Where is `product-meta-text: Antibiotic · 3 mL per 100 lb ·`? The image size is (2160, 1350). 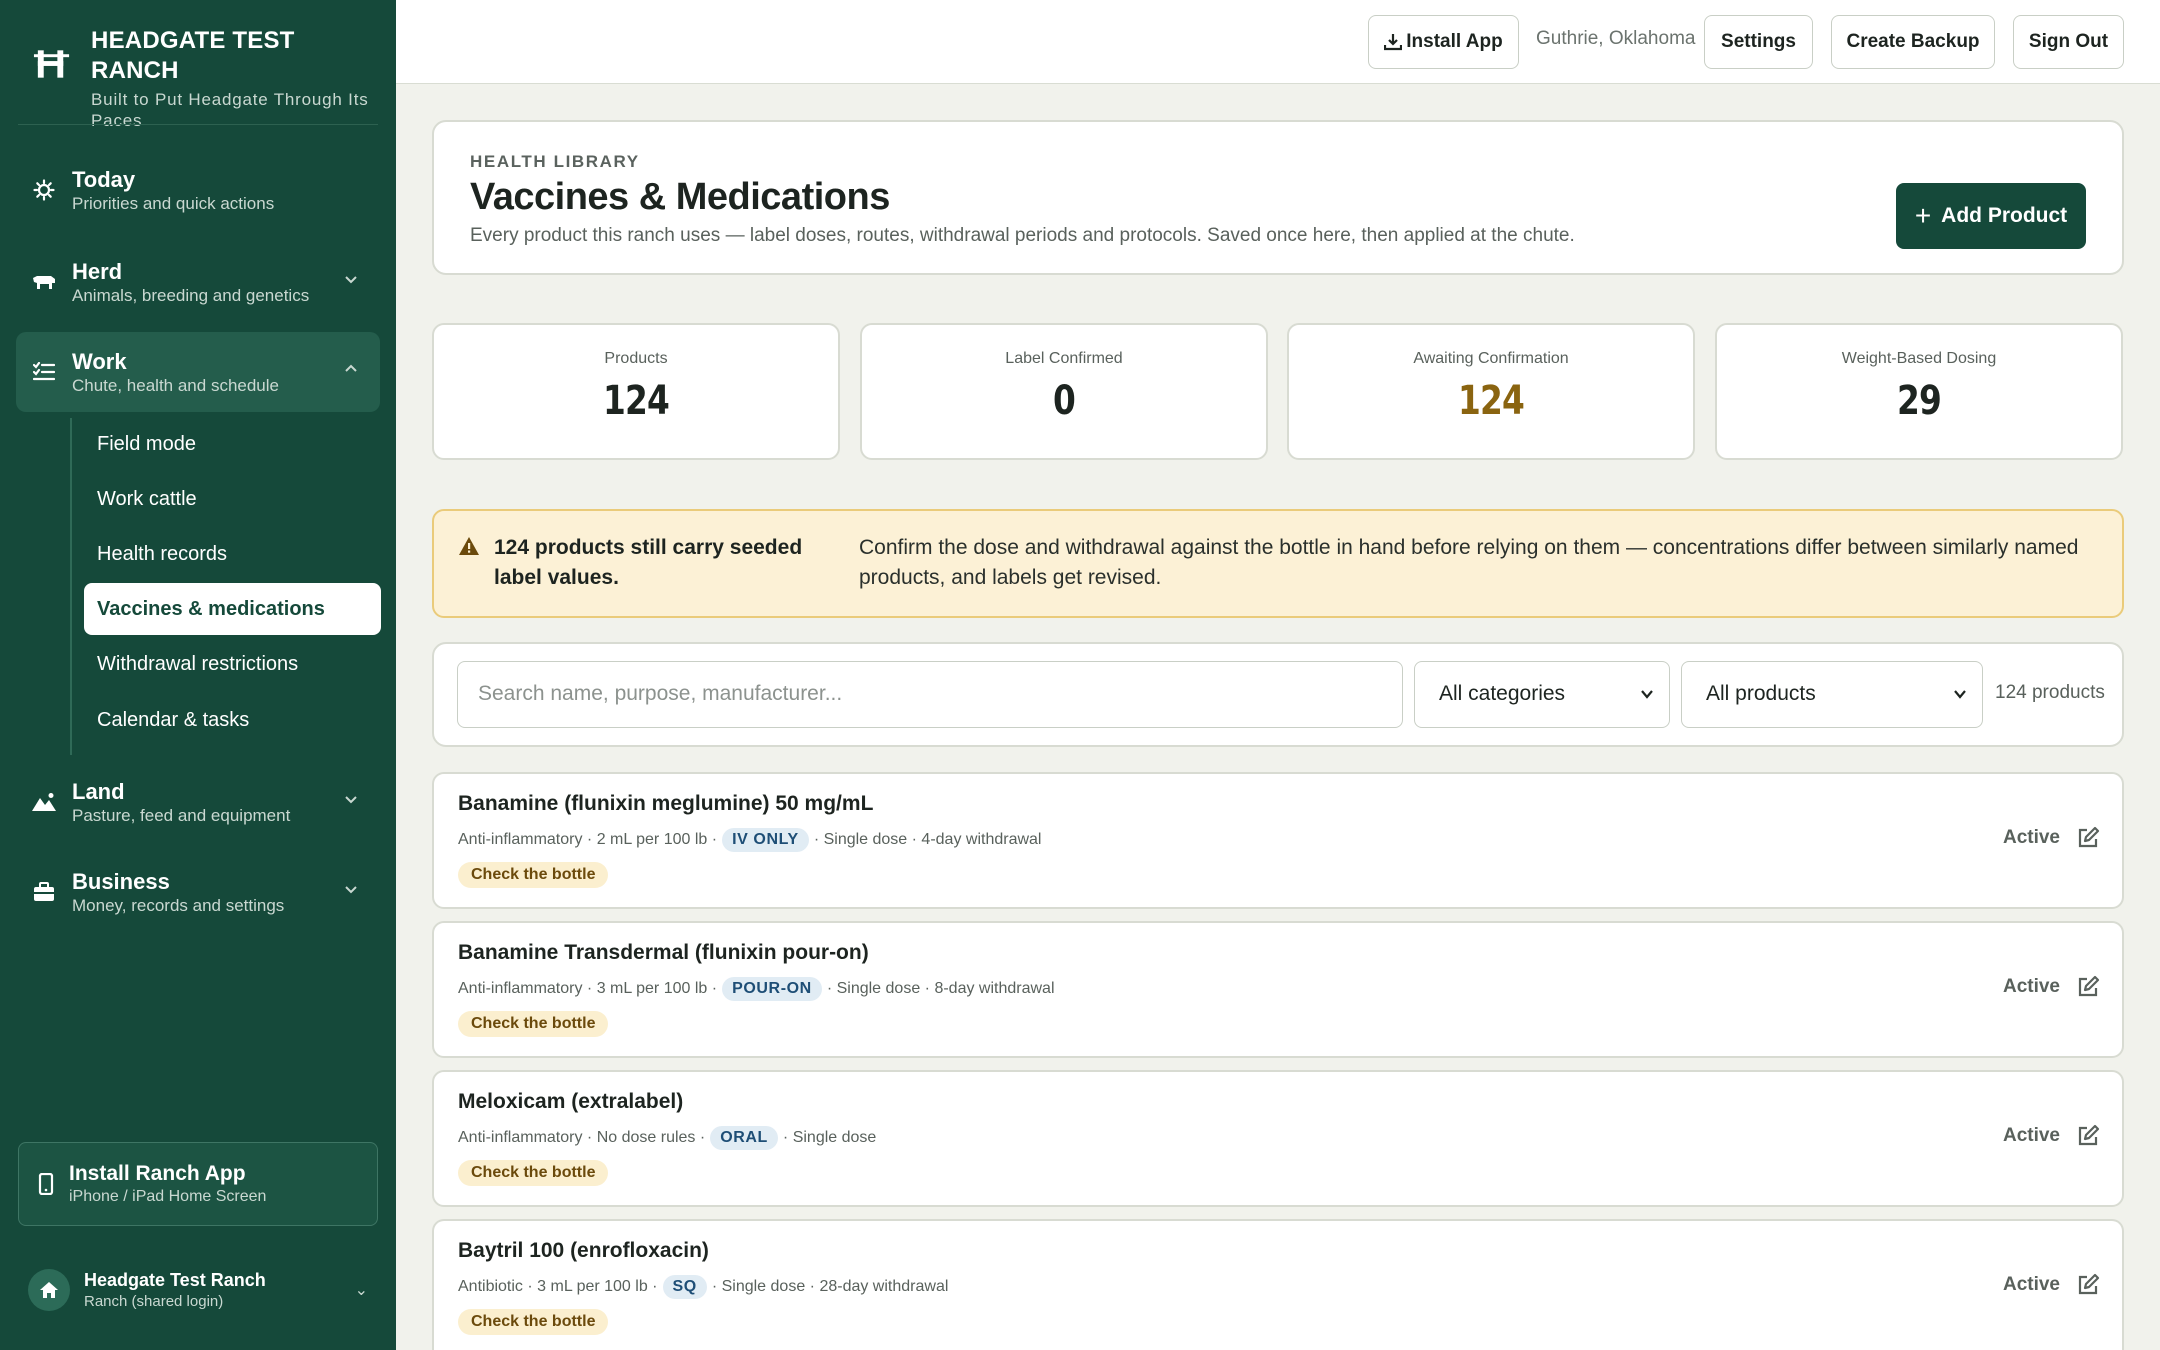 product-meta-text: Antibiotic · 3 mL per 100 lb · is located at coordinates (558, 1286).